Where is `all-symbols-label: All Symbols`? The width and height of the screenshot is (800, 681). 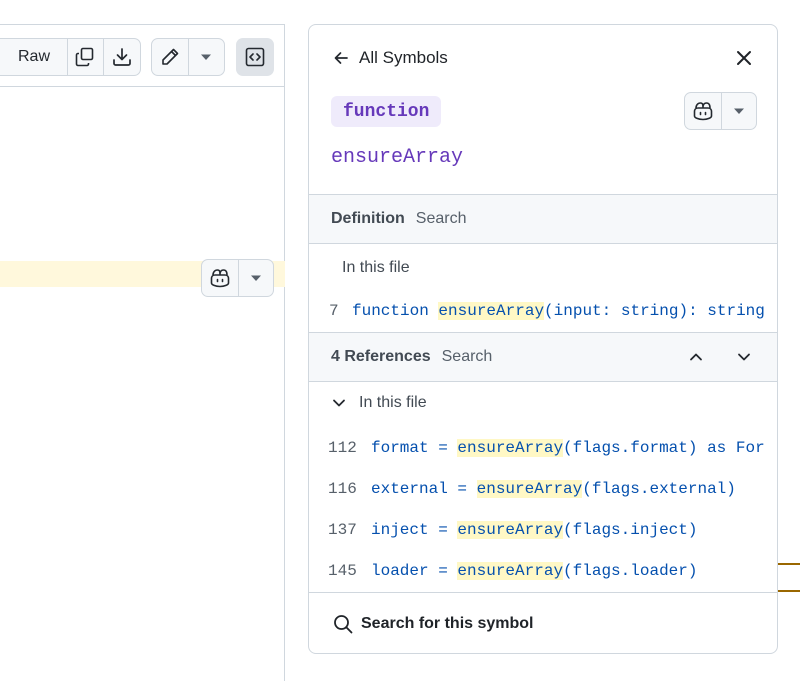
all-symbols-label: All Symbols is located at coordinates (403, 57).